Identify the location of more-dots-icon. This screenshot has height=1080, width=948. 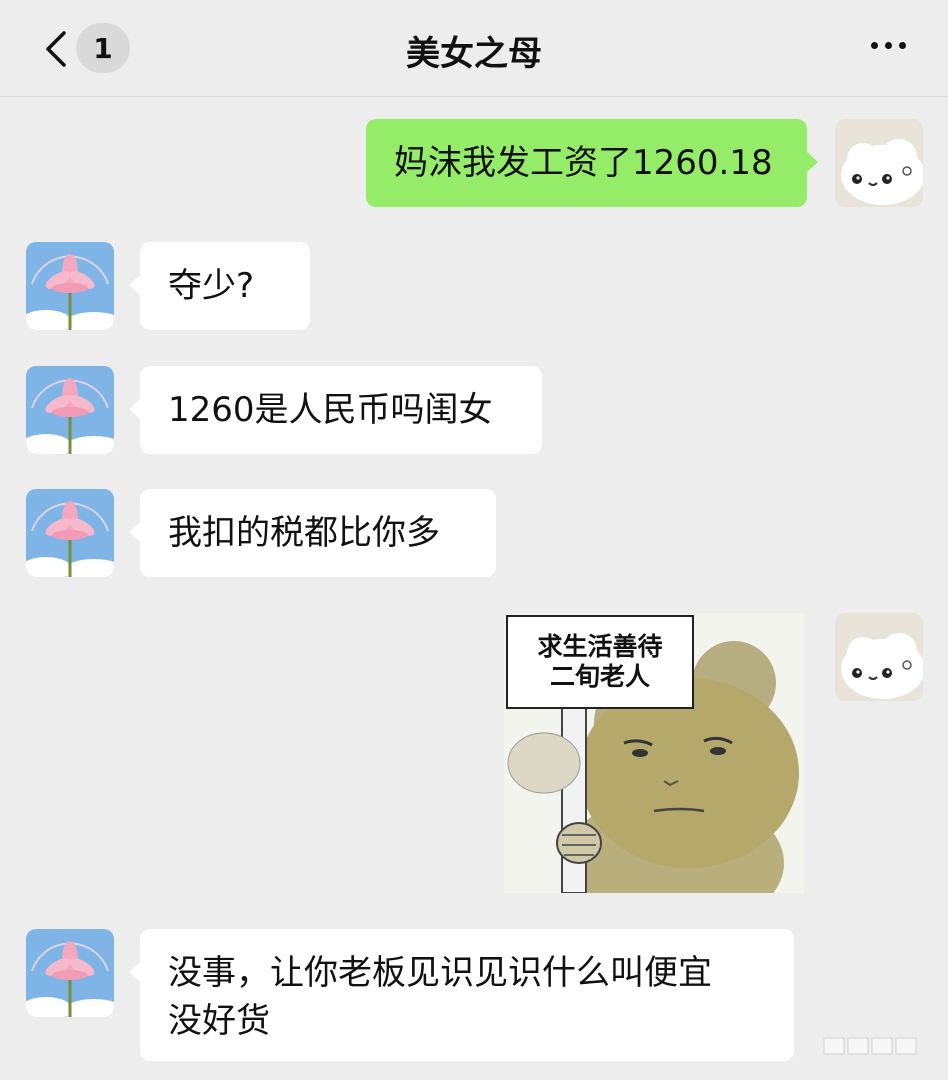
(888, 45).